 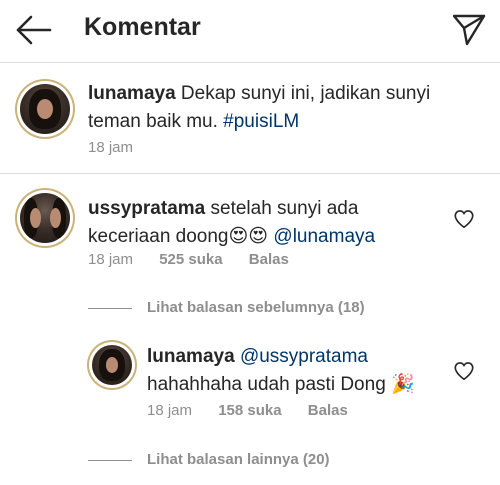 What do you see at coordinates (261, 121) in the screenshot?
I see `caption-hashtag: #puisiLM` at bounding box center [261, 121].